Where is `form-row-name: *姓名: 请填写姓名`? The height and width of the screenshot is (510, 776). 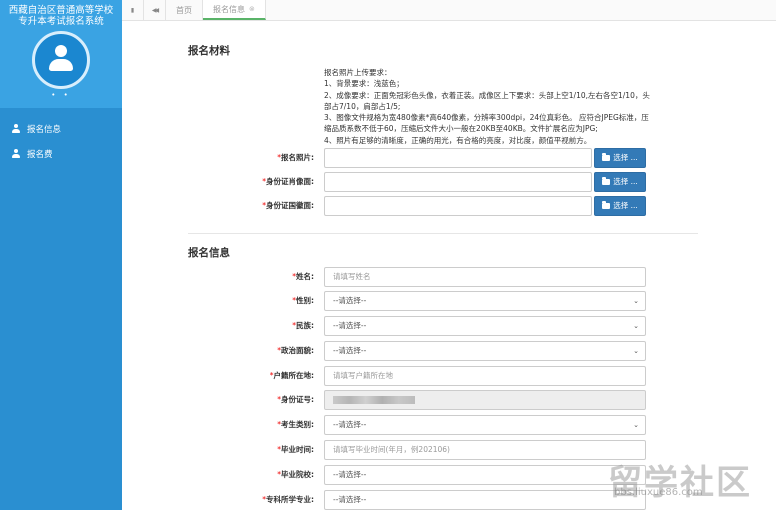
form-row-name: *姓名: 请填写姓名 is located at coordinates (449, 277).